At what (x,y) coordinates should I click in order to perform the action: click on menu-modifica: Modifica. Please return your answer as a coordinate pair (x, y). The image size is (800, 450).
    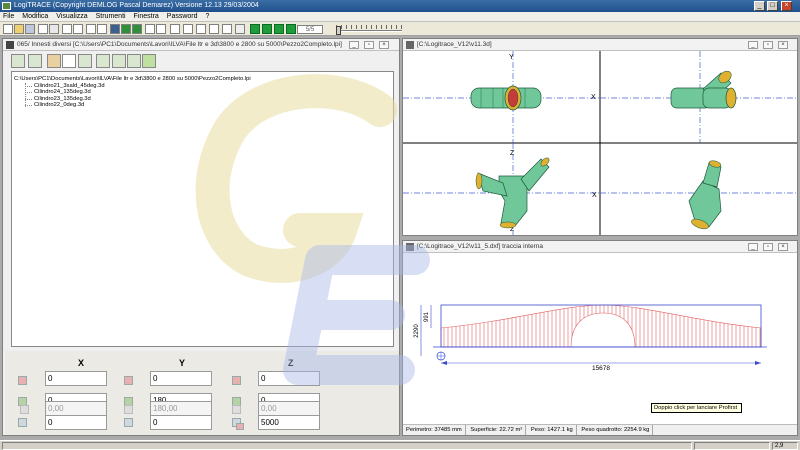
    Looking at the image, I should click on (35, 17).